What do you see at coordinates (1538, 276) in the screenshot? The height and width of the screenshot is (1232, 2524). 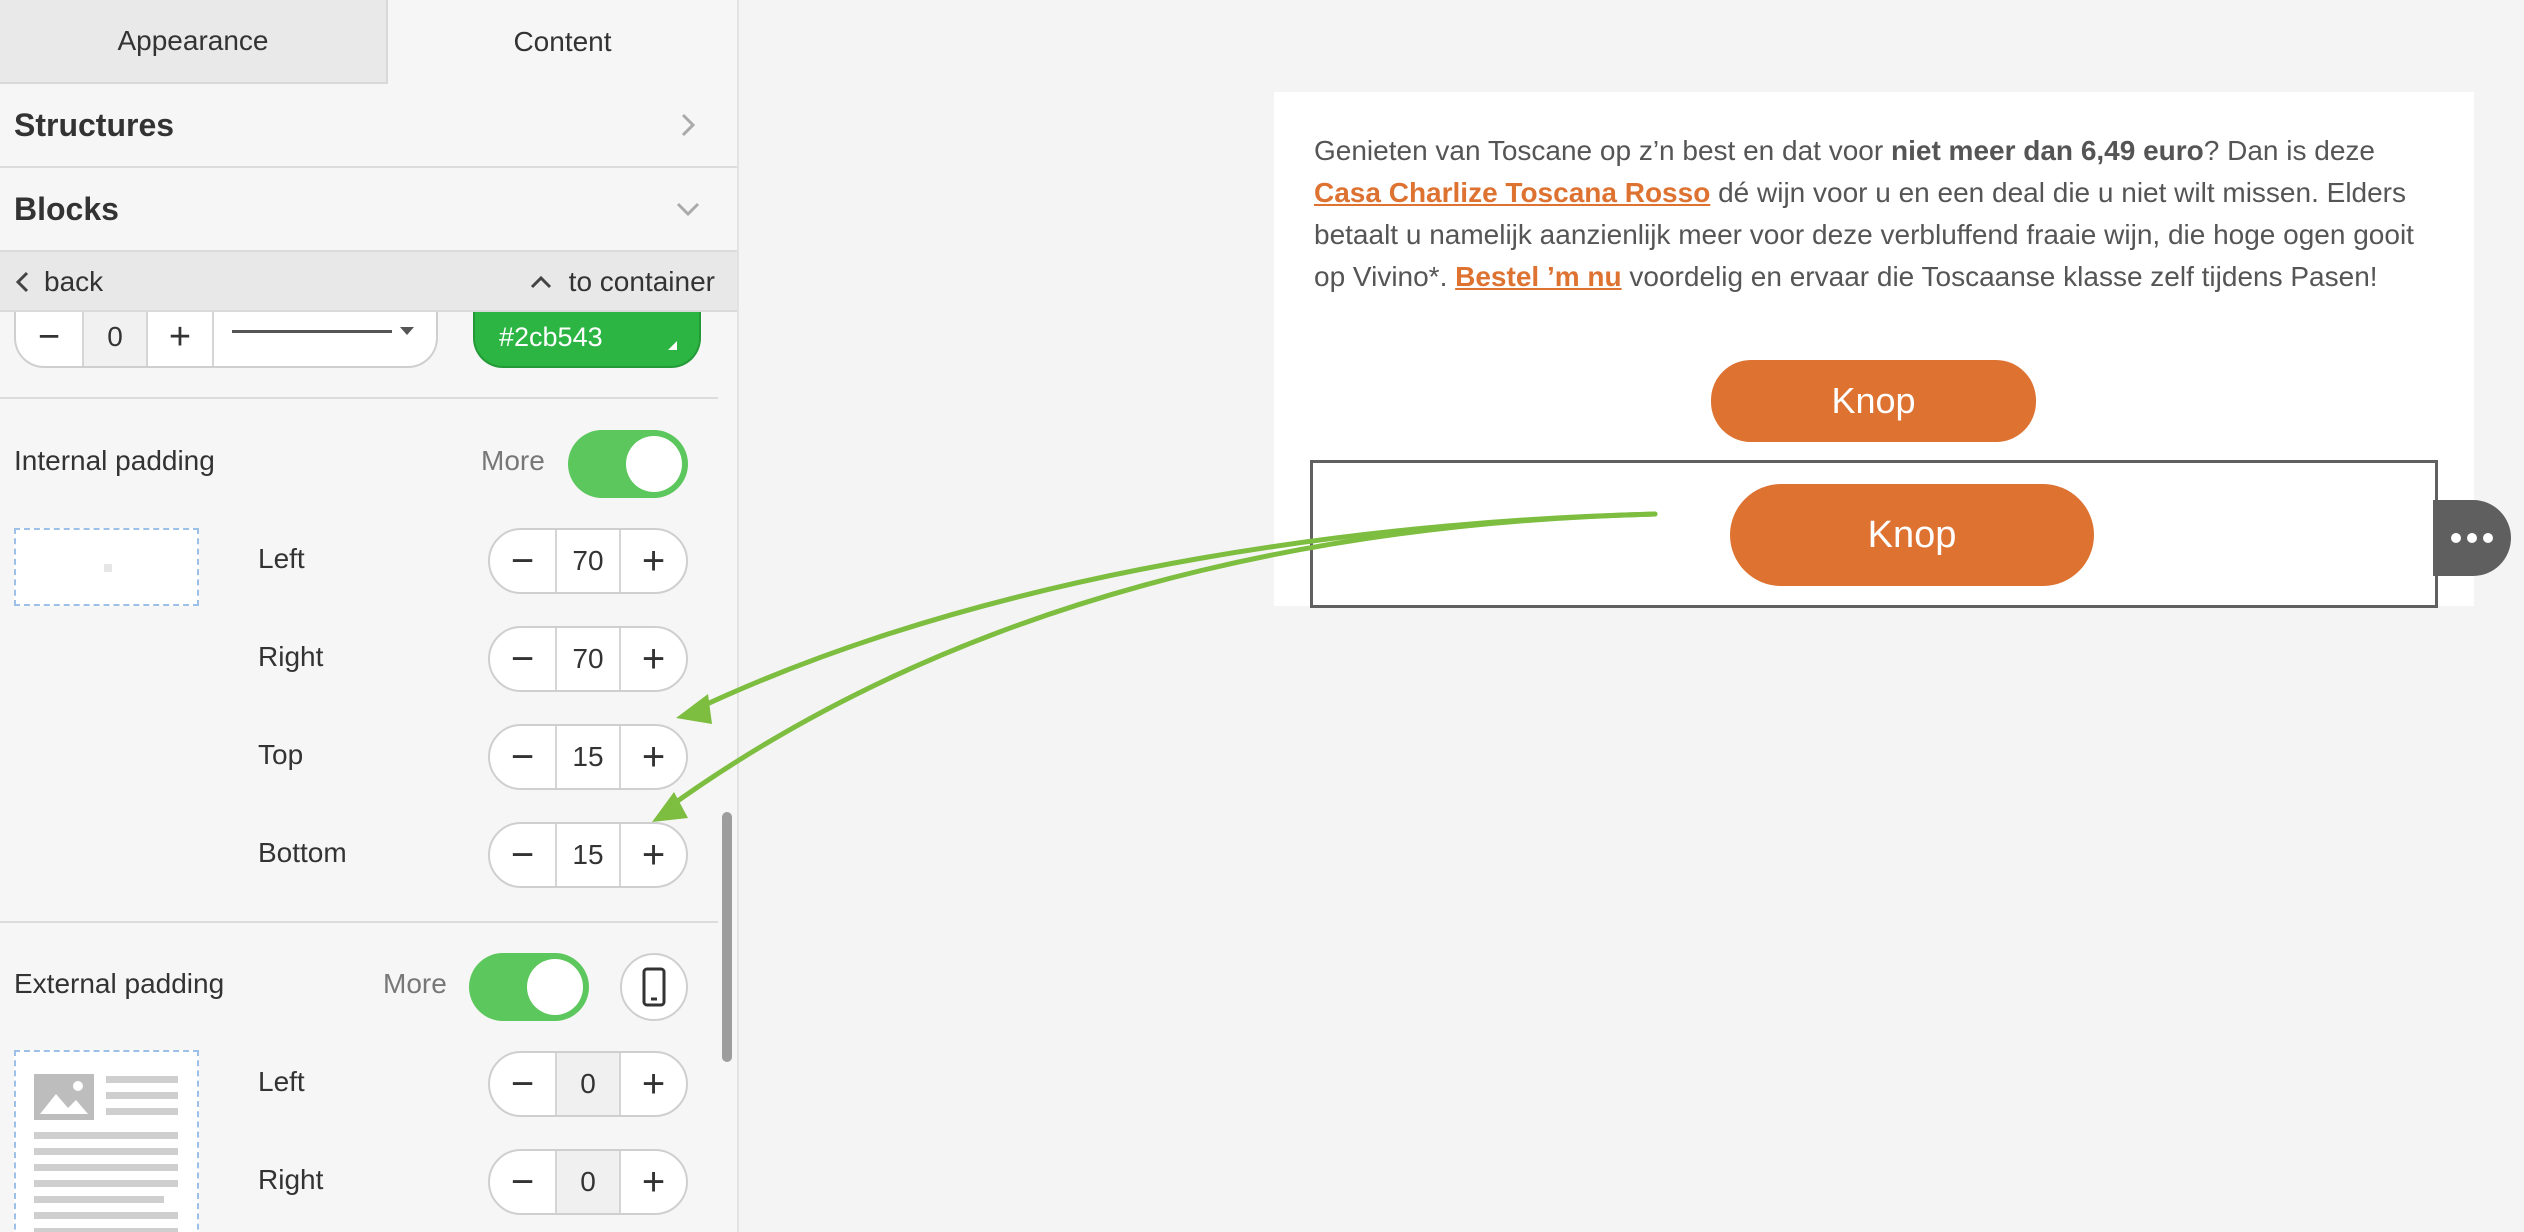 I see `email-link-bestel: Bestel ’m nu` at bounding box center [1538, 276].